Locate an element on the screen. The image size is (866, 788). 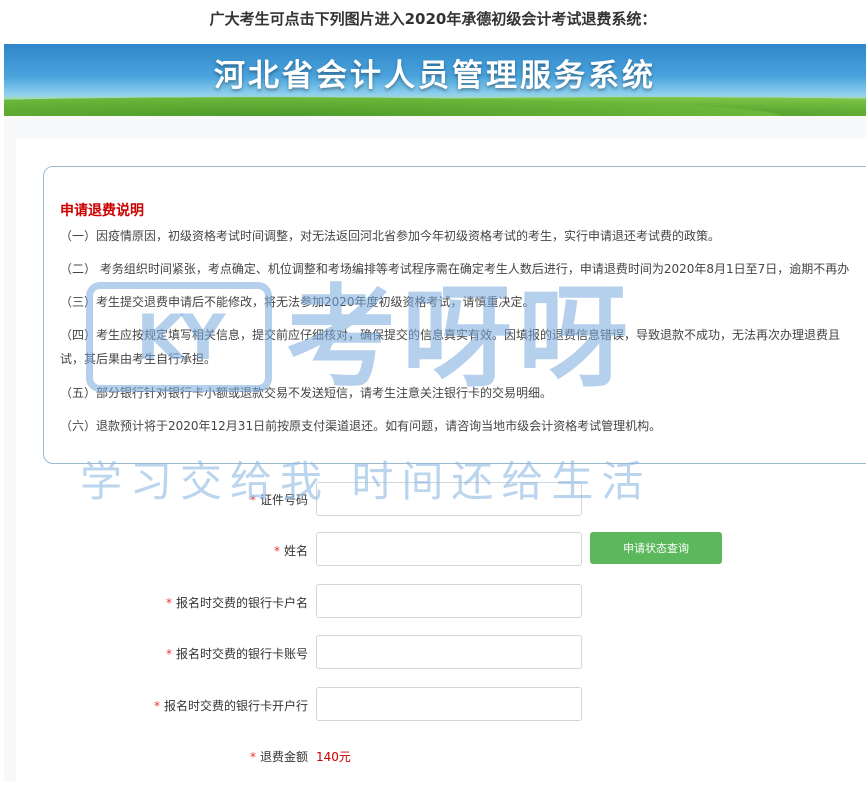
fee-amount: 140元 is located at coordinates (333, 757).